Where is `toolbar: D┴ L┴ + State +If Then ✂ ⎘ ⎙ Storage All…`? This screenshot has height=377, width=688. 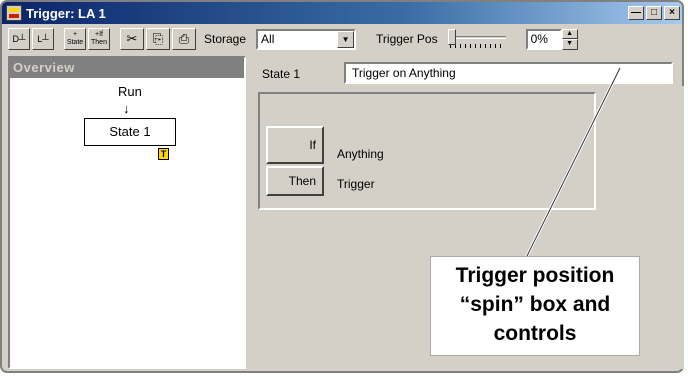
toolbar: D┴ L┴ + State +If Then ✂ ⎘ ⎙ Storage All… is located at coordinates (342, 39).